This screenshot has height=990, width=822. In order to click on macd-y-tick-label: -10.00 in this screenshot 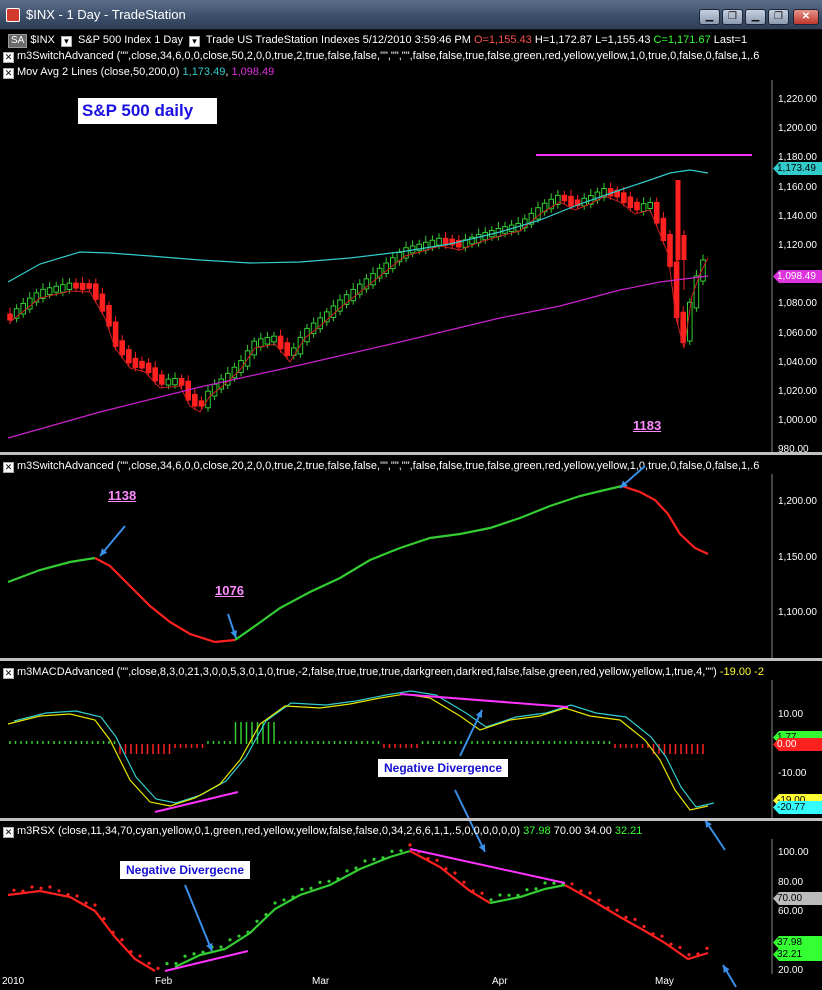, I will do `click(792, 773)`.